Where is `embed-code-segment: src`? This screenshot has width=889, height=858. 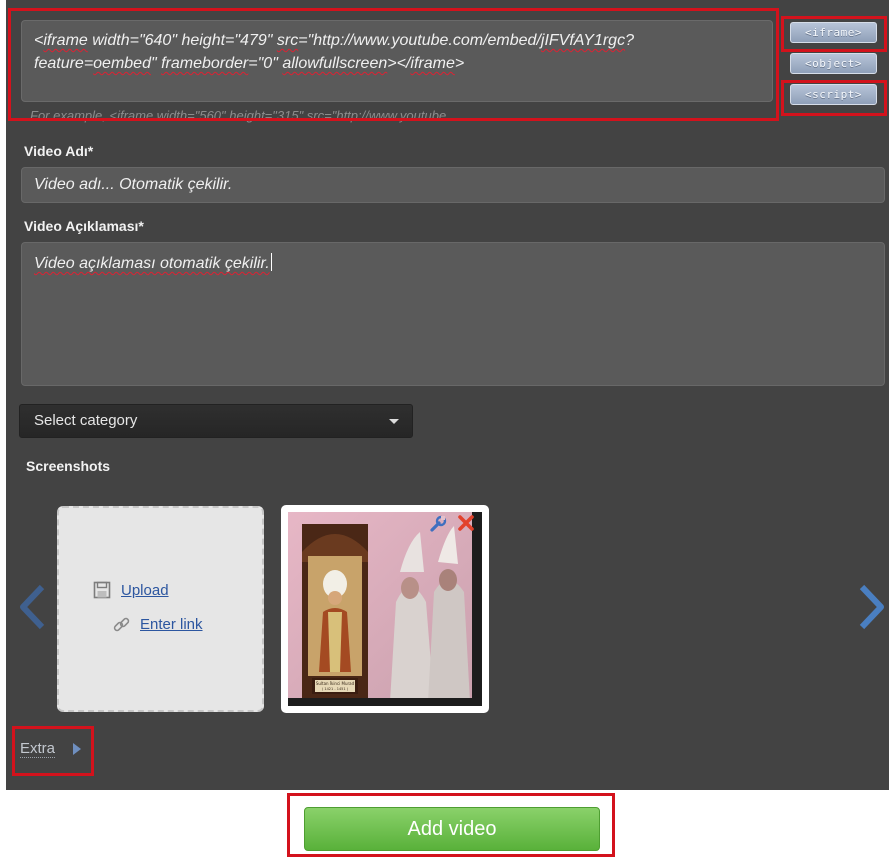
embed-code-segment: src is located at coordinates (287, 40).